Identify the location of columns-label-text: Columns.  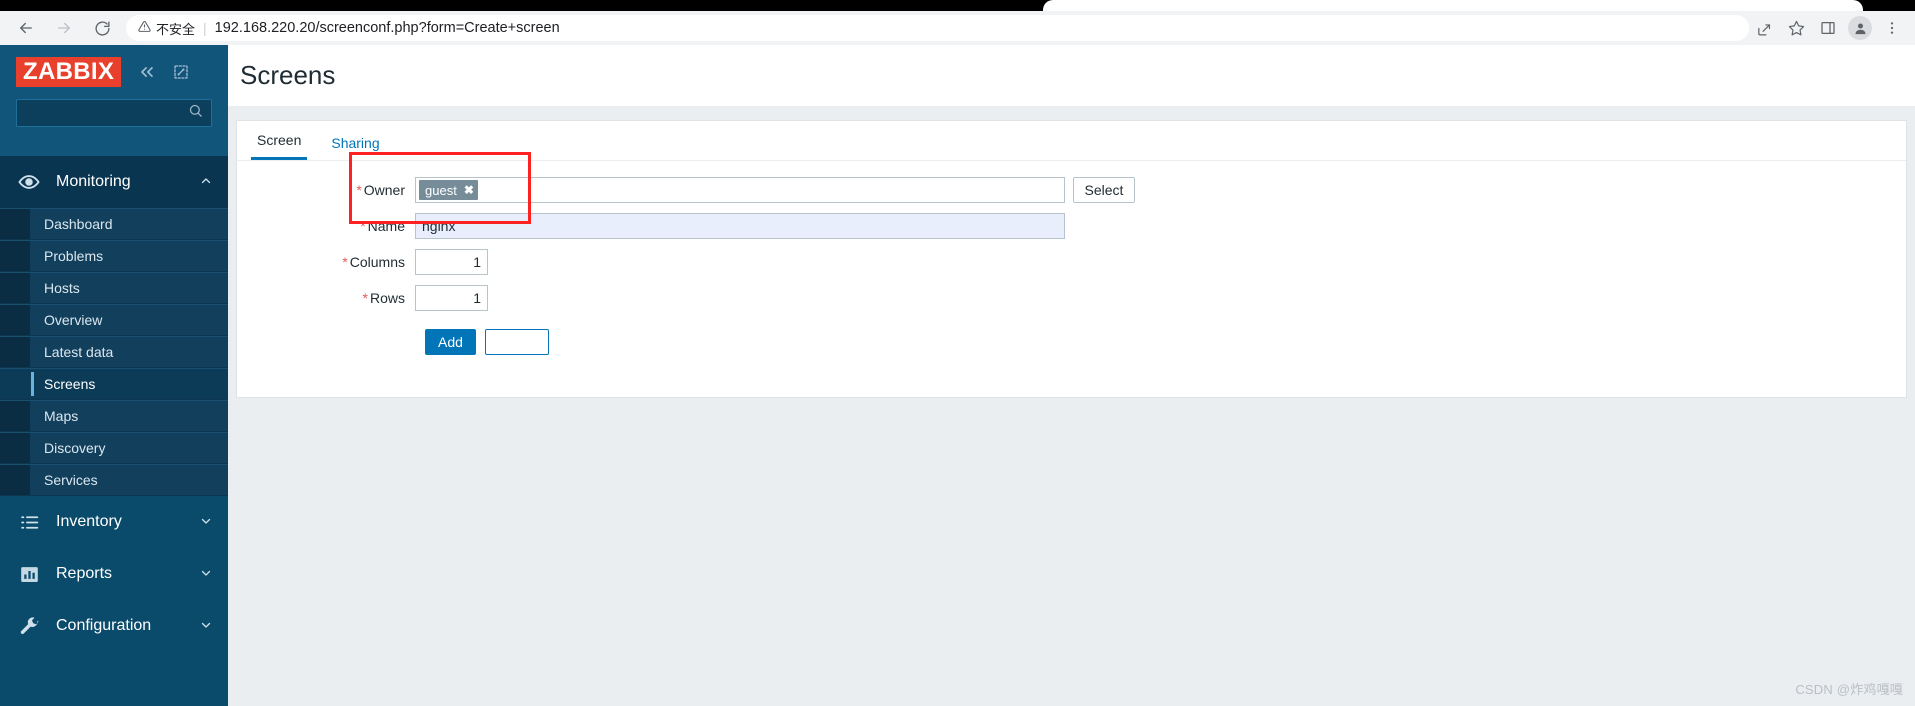
(377, 262).